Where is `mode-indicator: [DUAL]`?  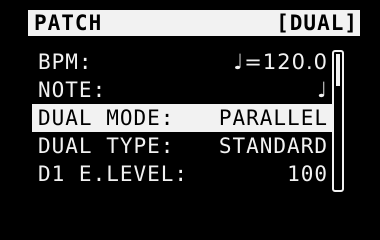 mode-indicator: [DUAL] is located at coordinates (317, 23).